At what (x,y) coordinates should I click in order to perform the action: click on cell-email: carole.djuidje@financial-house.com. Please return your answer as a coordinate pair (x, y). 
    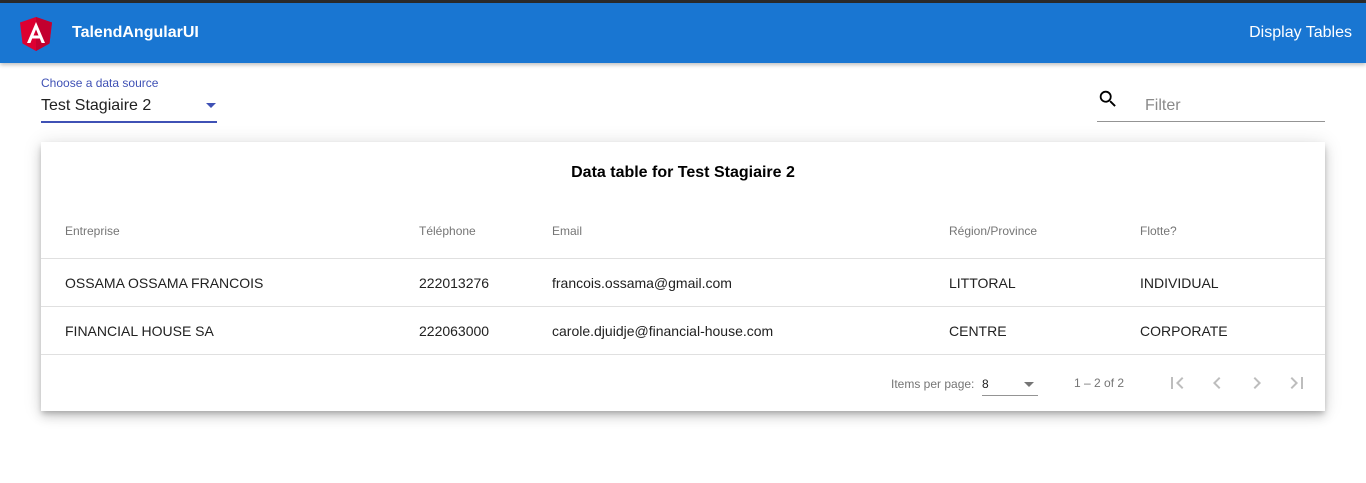
    Looking at the image, I should click on (663, 331).